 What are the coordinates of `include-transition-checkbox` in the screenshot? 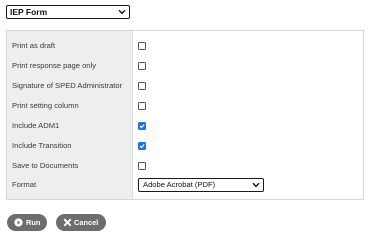 It's located at (142, 146).